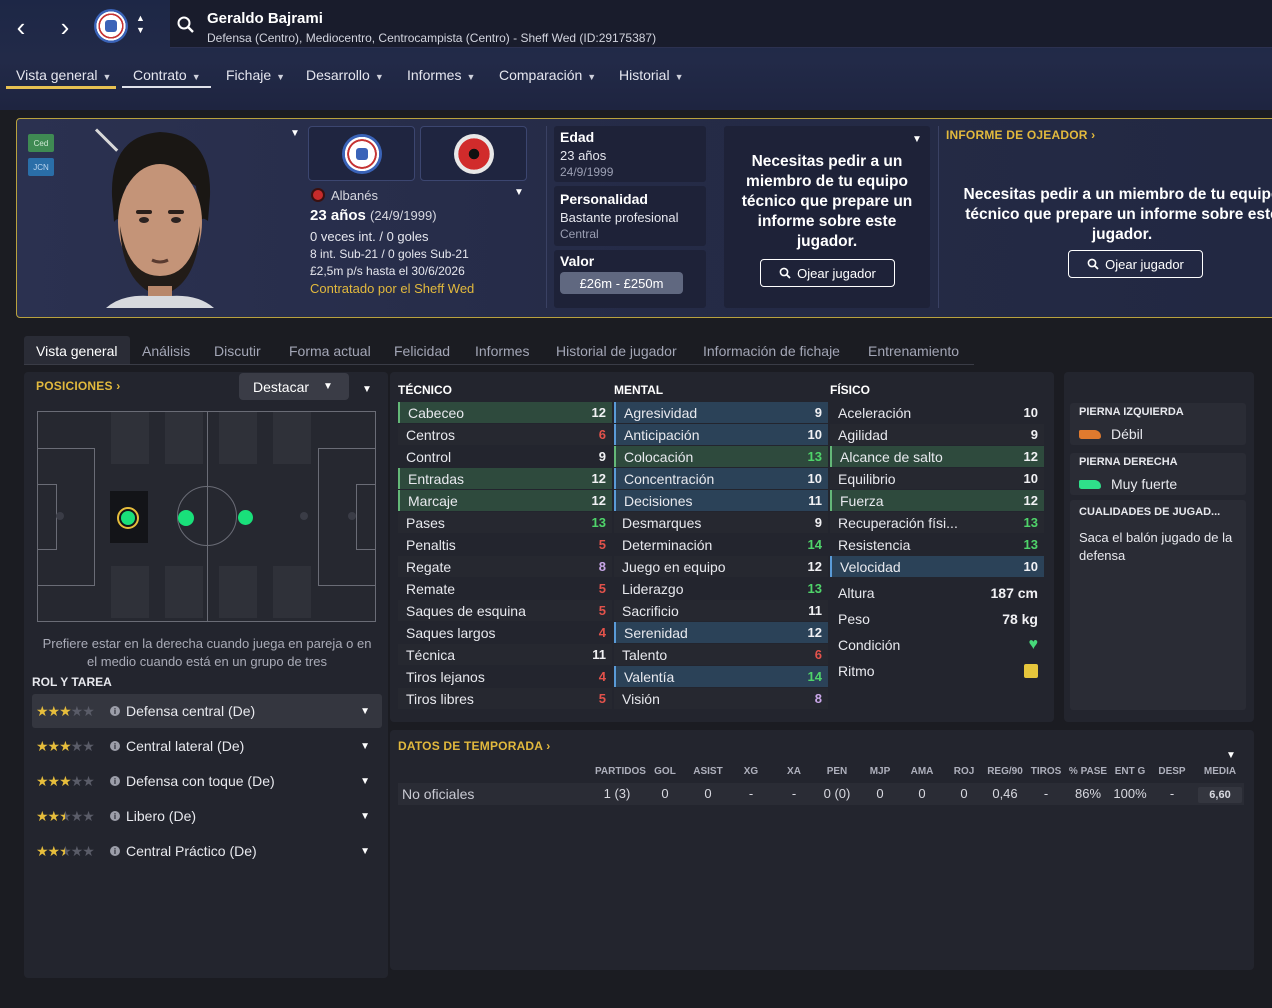 This screenshot has width=1272, height=1008. Describe the element at coordinates (721, 456) in the screenshot. I see `attribute-row: Colocación 13` at that location.